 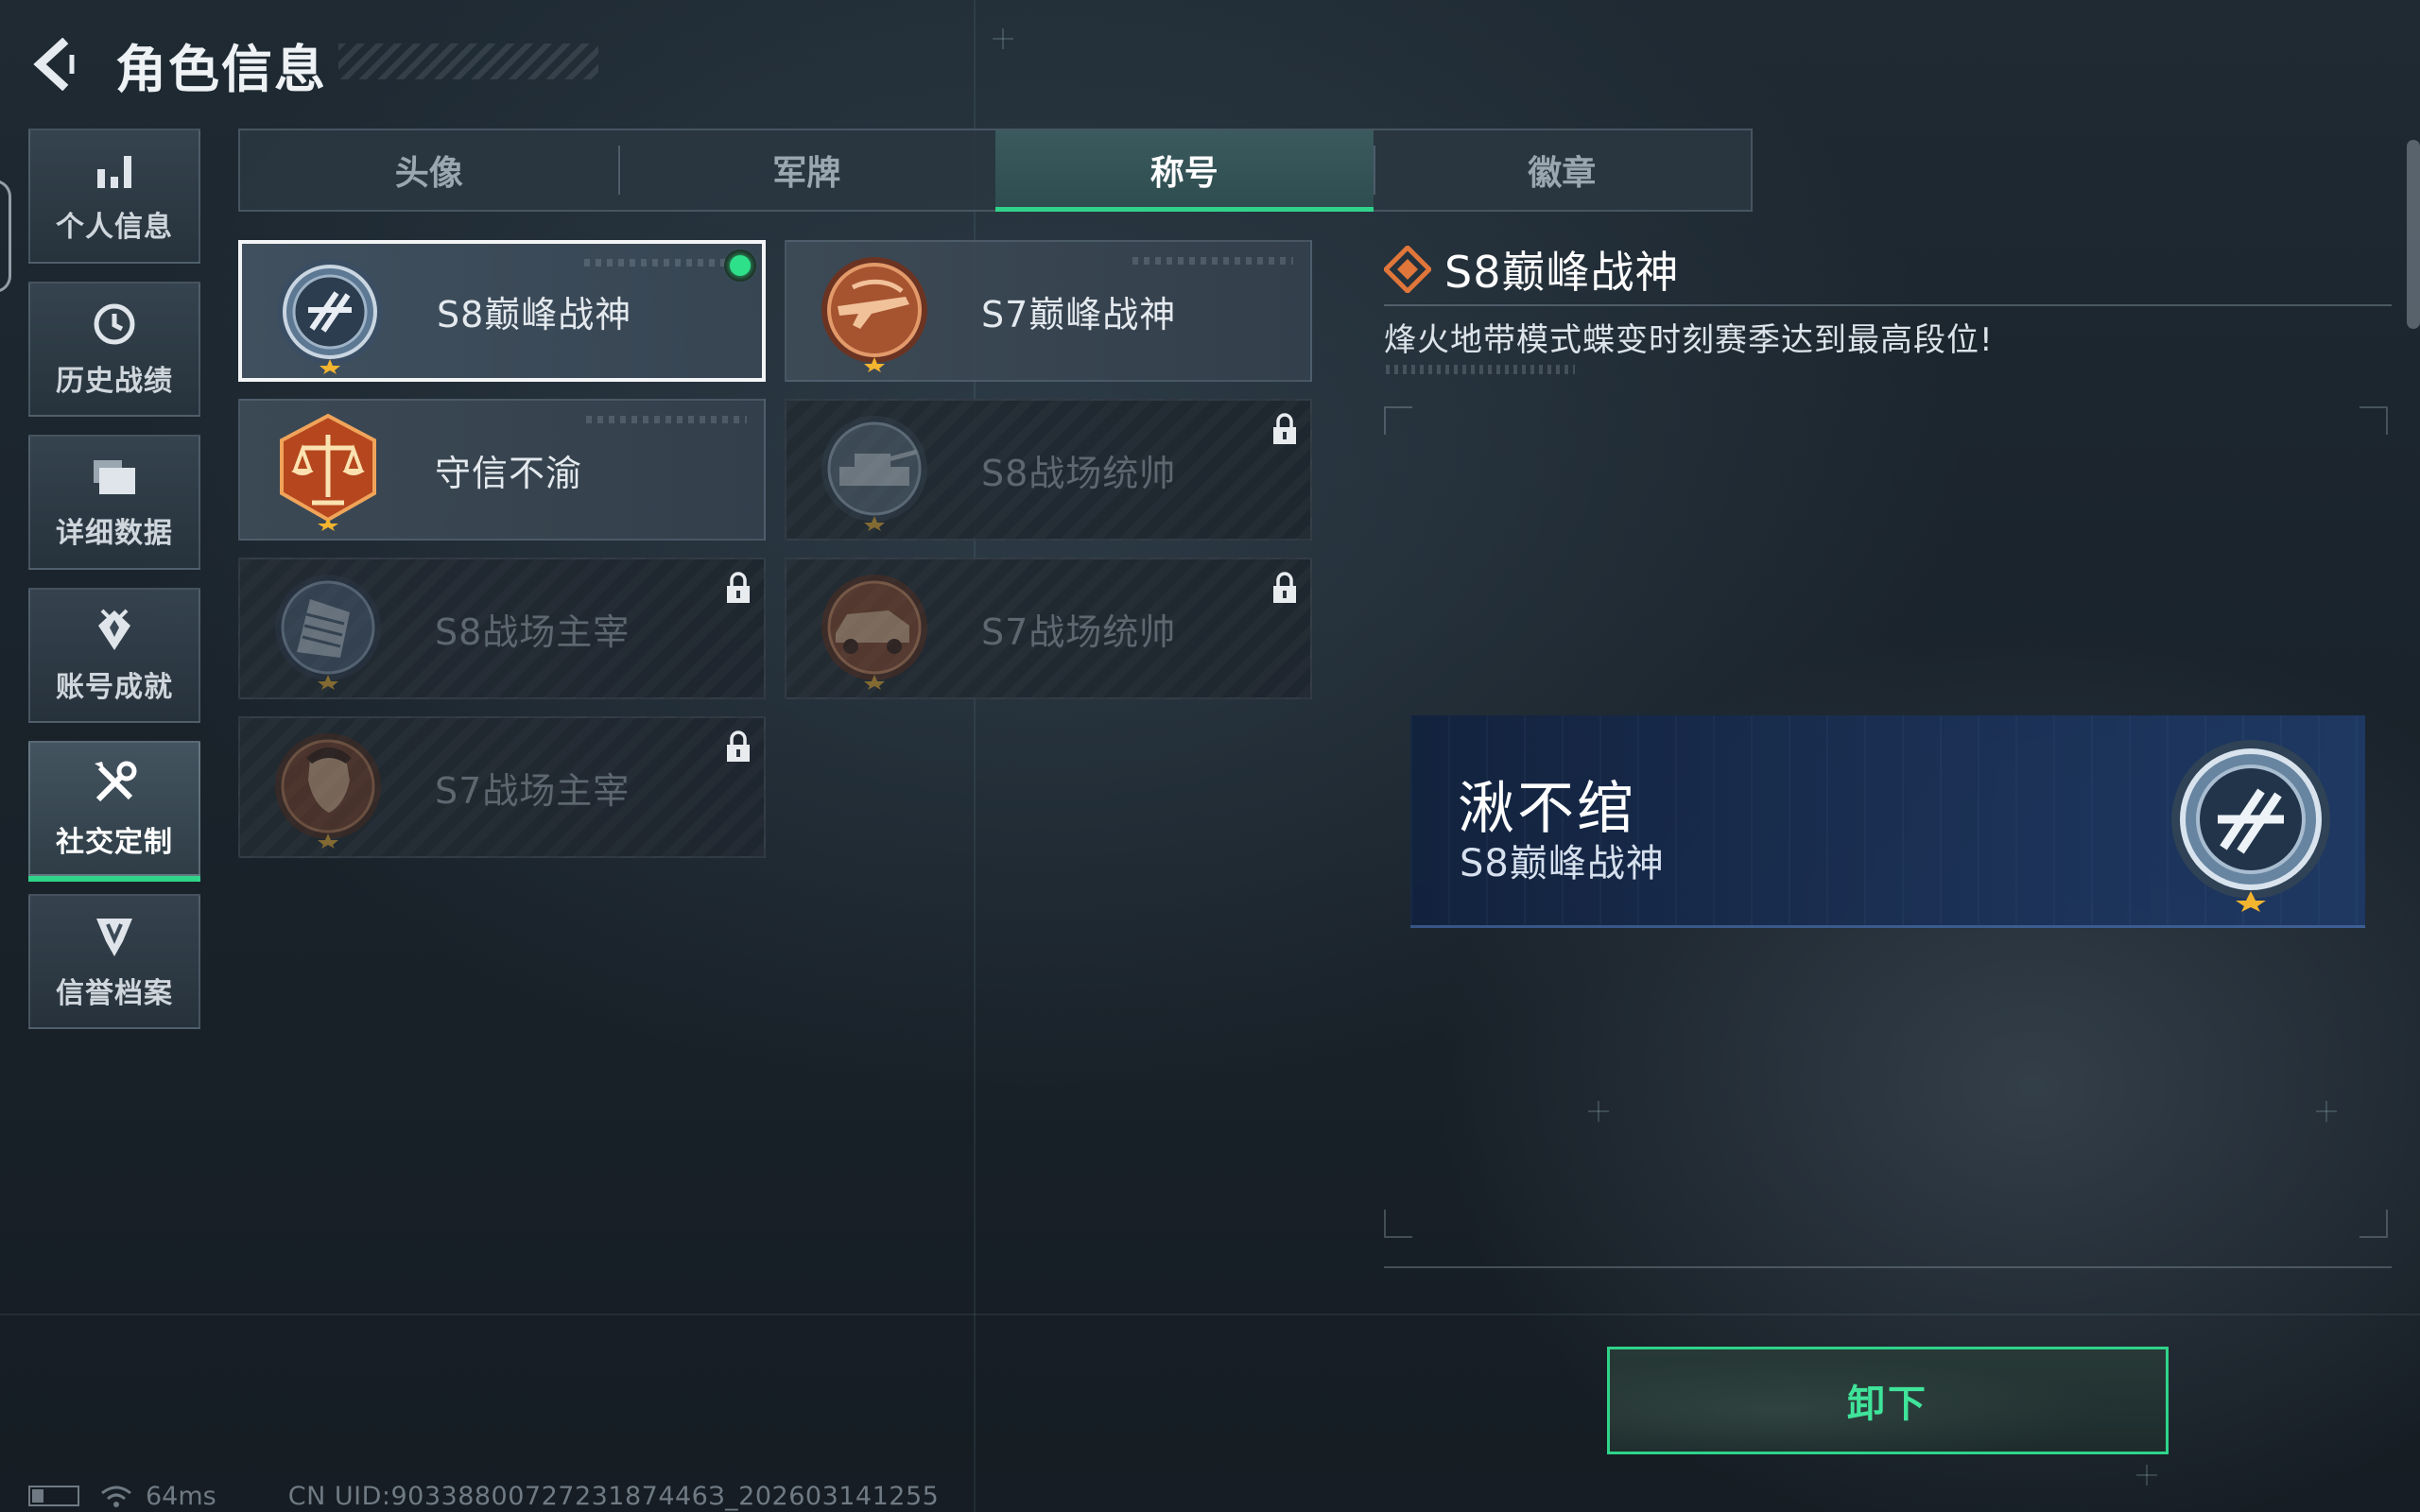 What do you see at coordinates (114, 196) in the screenshot?
I see `sidebar-item-profile: 个人信息` at bounding box center [114, 196].